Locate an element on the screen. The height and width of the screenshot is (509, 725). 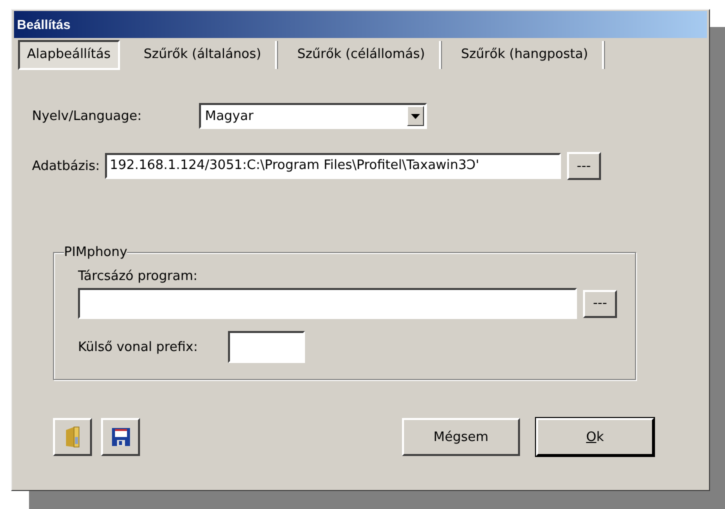
language-dropdown: Magyar is located at coordinates (313, 116).